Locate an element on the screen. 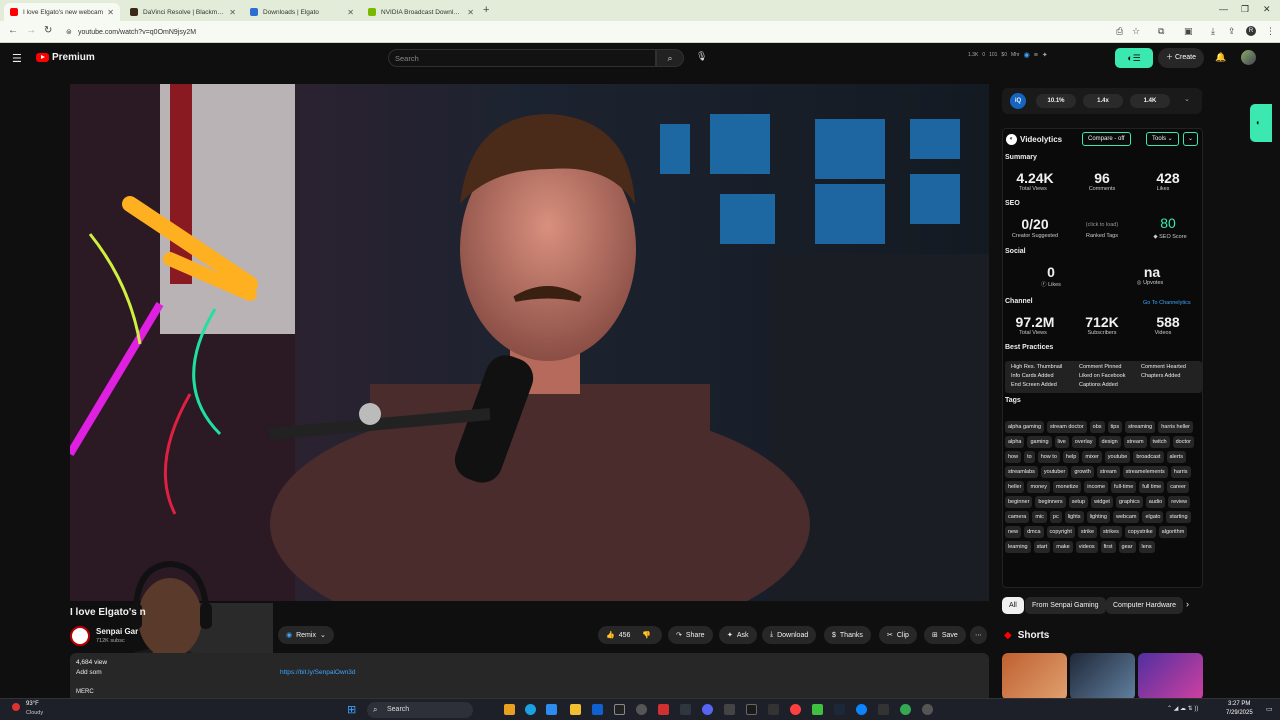 The width and height of the screenshot is (1280, 720). browser-menu-icon: ⋮ is located at coordinates (1270, 31).